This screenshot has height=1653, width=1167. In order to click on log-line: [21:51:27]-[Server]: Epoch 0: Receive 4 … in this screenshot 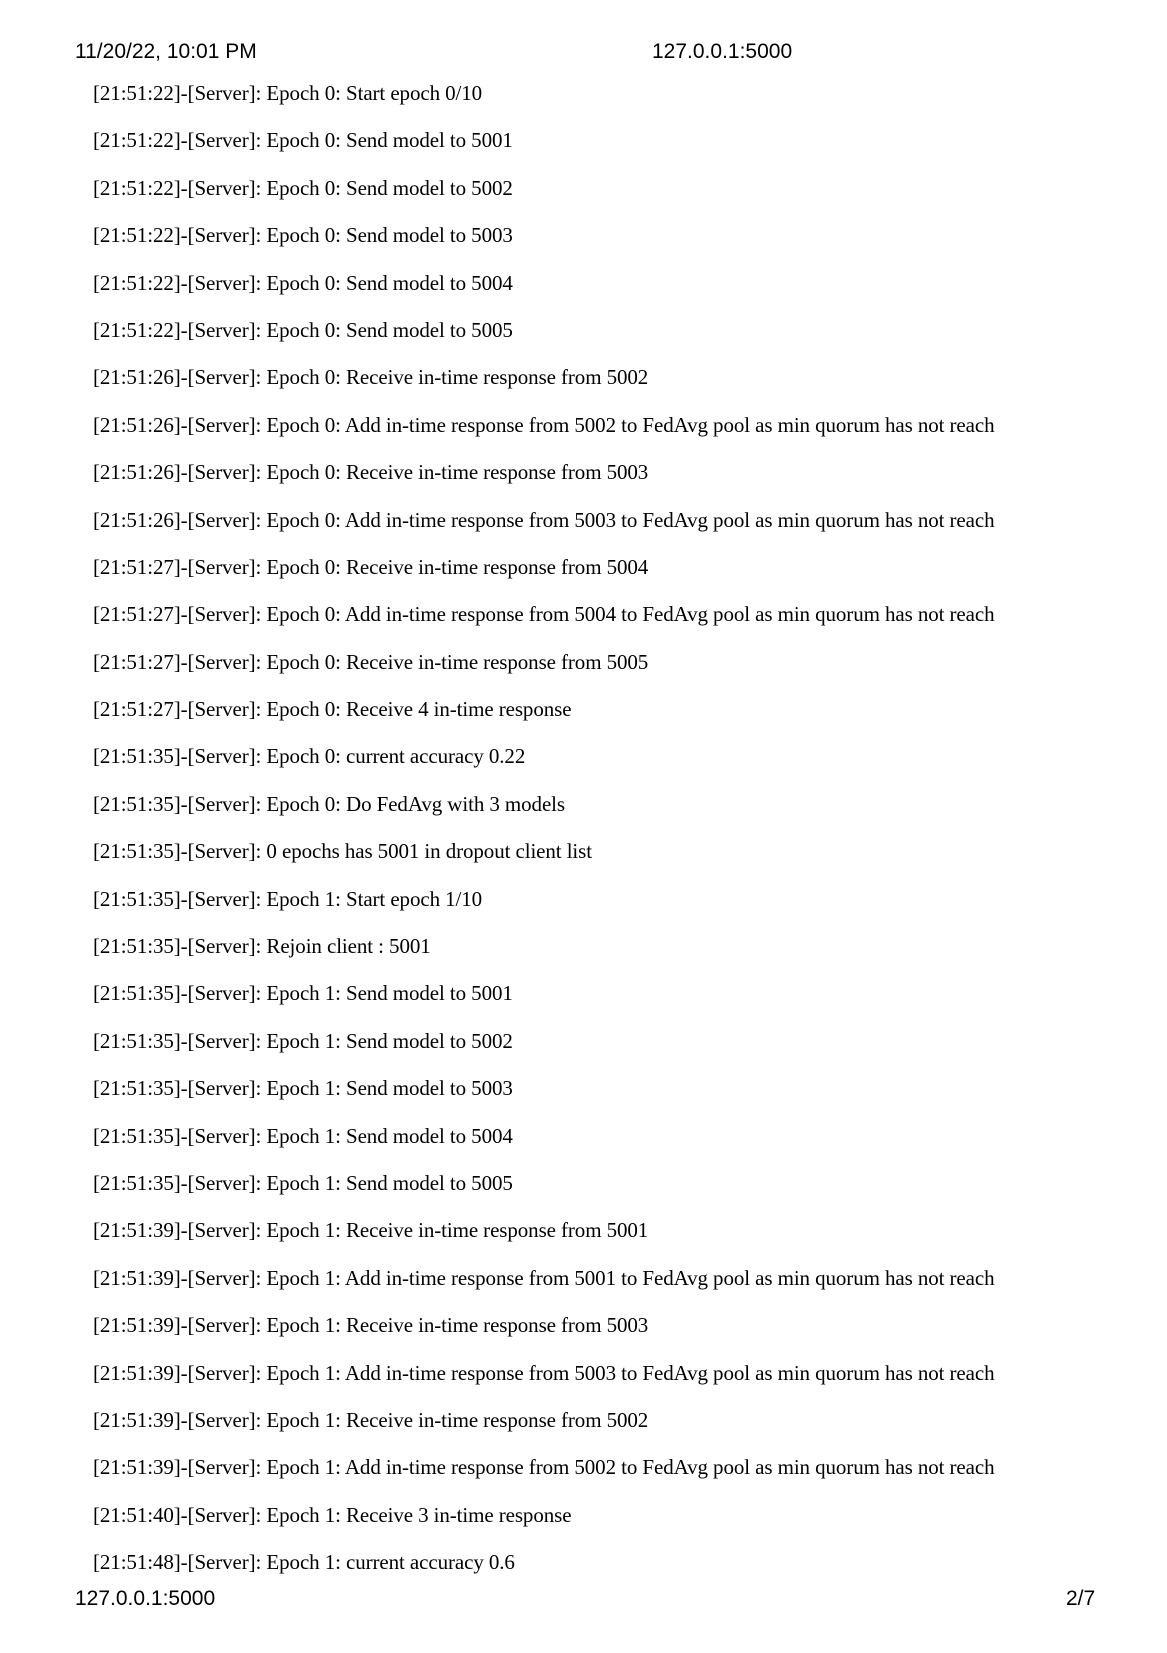, I will do `click(332, 709)`.